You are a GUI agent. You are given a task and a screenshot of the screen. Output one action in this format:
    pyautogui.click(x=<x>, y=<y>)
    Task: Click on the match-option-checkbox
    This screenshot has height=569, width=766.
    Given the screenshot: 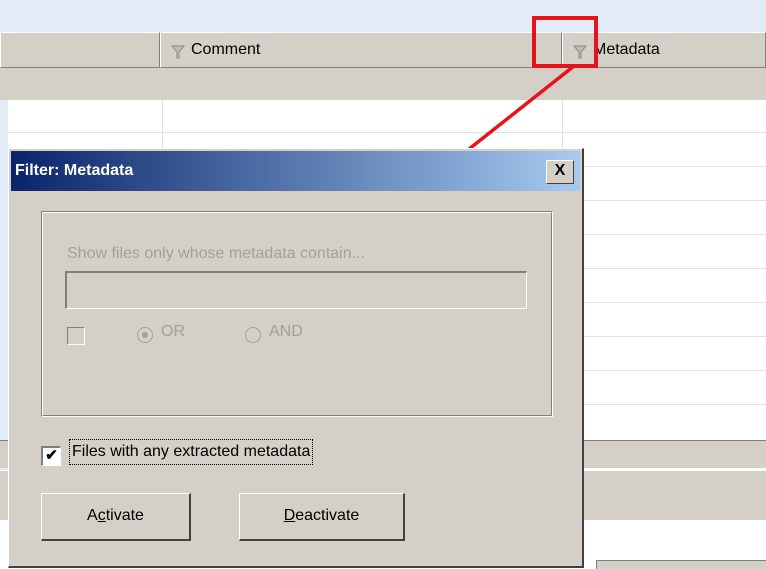 What is the action you would take?
    pyautogui.click(x=76, y=336)
    